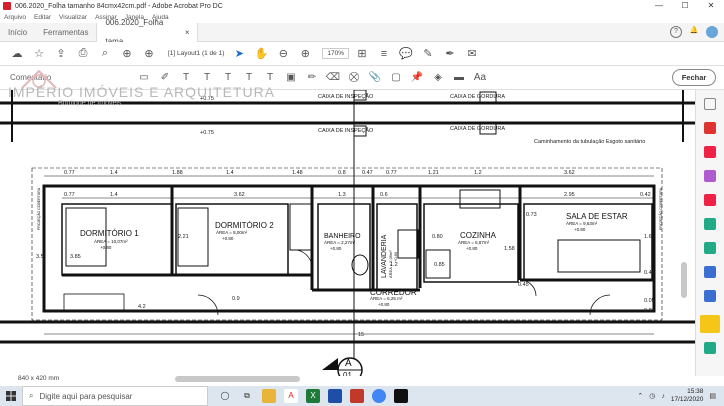 The width and height of the screenshot is (724, 406). Describe the element at coordinates (684, 280) in the screenshot. I see `vertical-scrollbar` at that location.